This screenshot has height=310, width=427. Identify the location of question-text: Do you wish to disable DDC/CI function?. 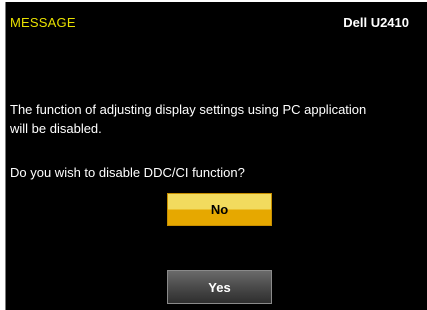
(127, 172).